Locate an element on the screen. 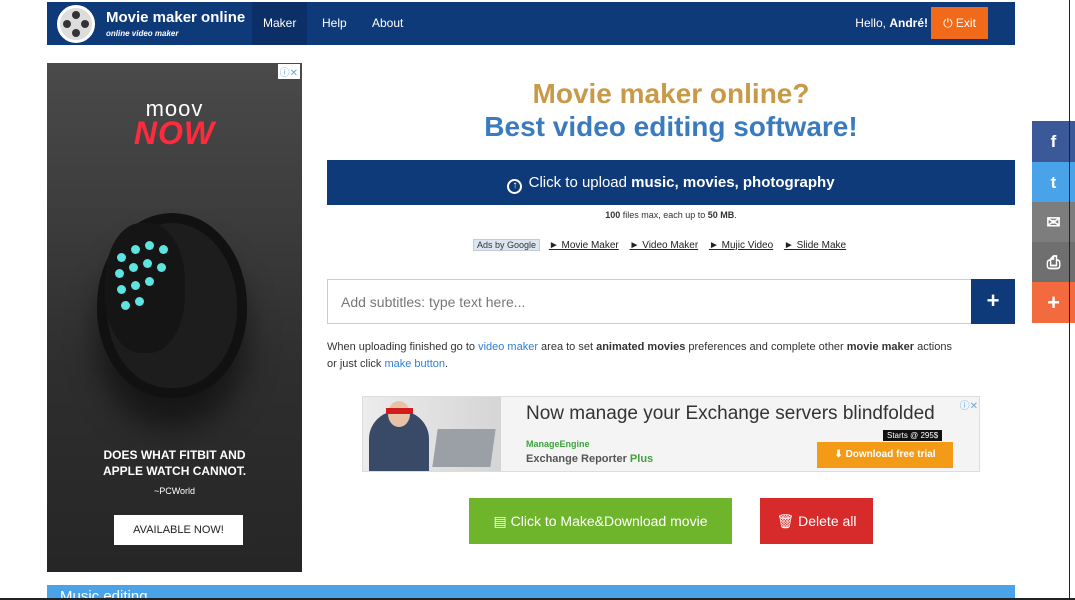  brand-title: Movie maker online is located at coordinates (175, 17).